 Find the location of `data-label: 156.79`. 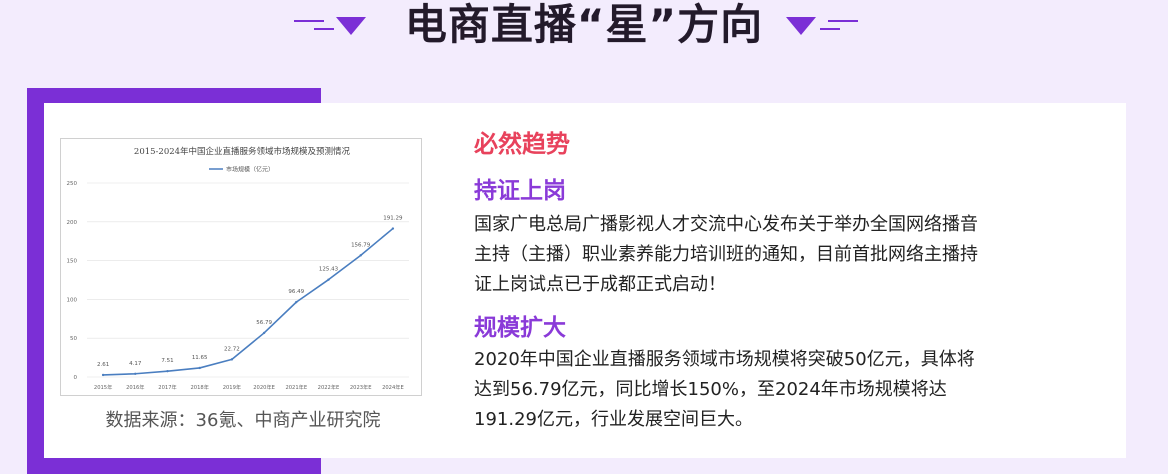

data-label: 156.79 is located at coordinates (361, 245).